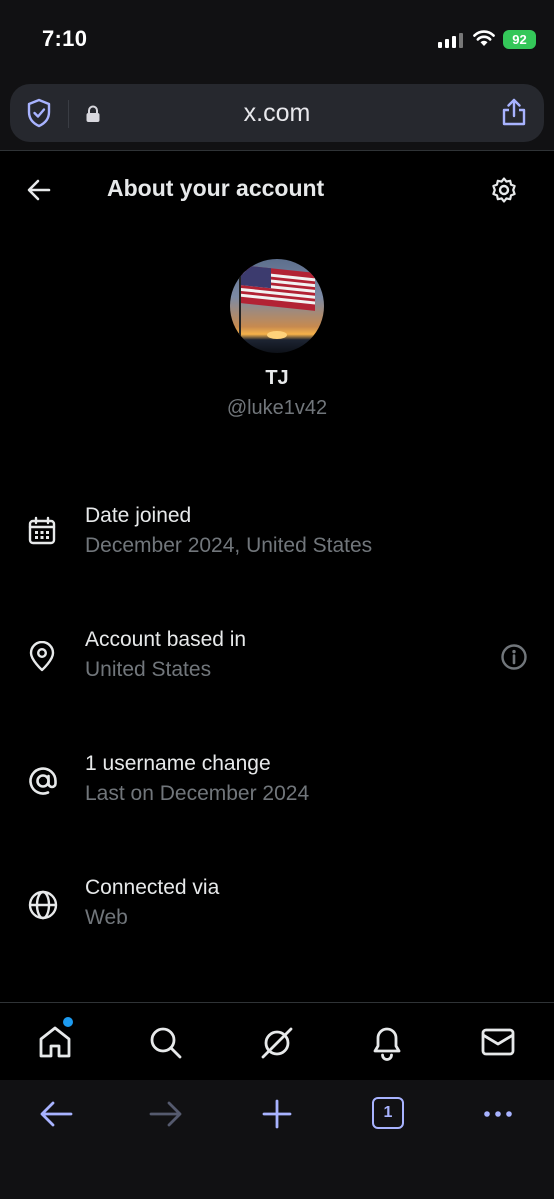 The height and width of the screenshot is (1199, 554). Describe the element at coordinates (498, 1042) in the screenshot. I see `mail-icon` at that location.